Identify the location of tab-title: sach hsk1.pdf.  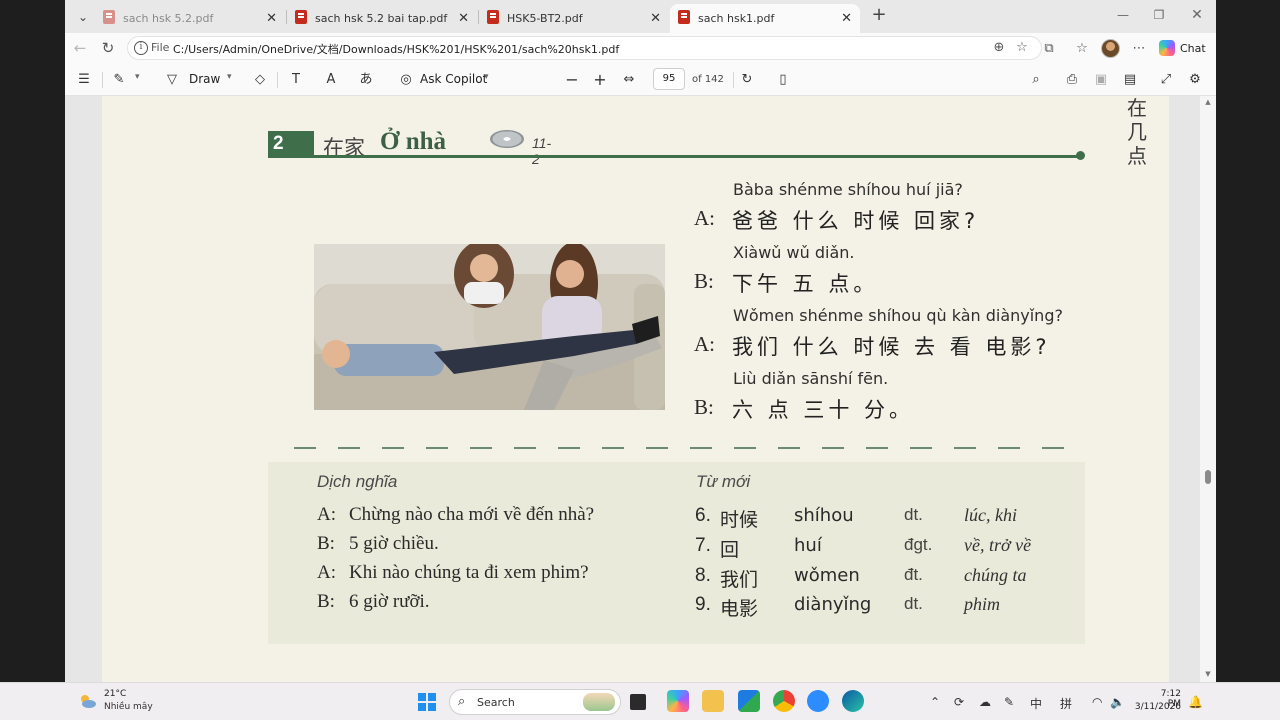
(736, 18).